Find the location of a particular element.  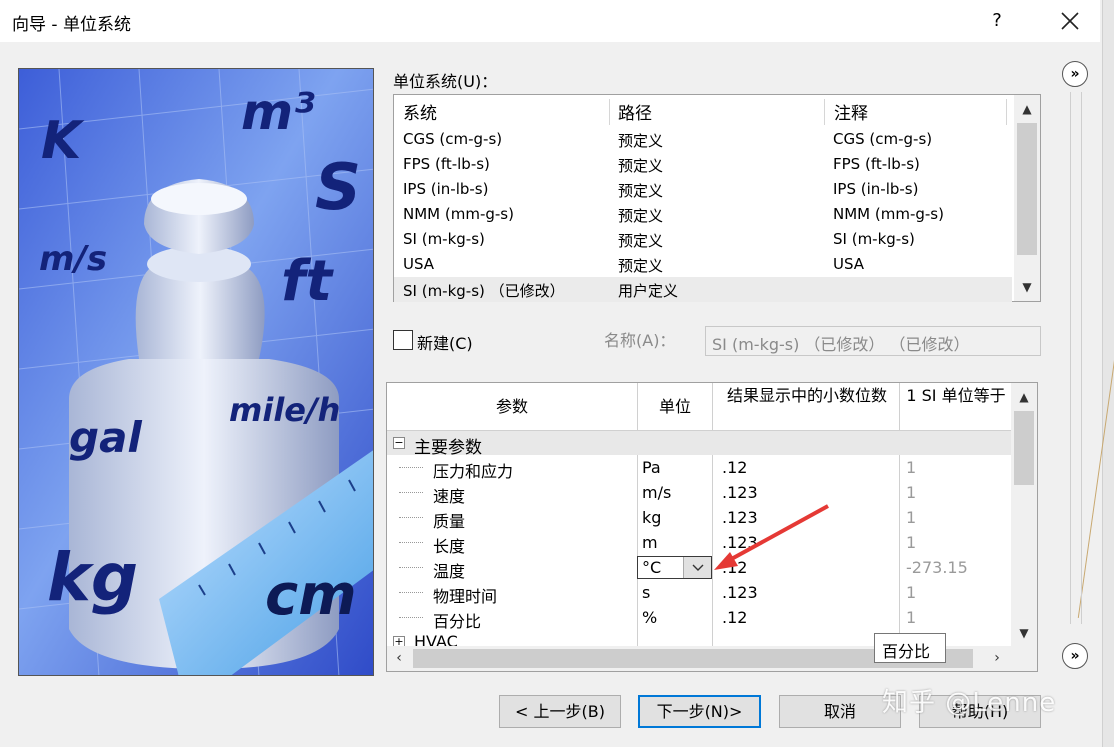

side-track is located at coordinates (1076, 358).